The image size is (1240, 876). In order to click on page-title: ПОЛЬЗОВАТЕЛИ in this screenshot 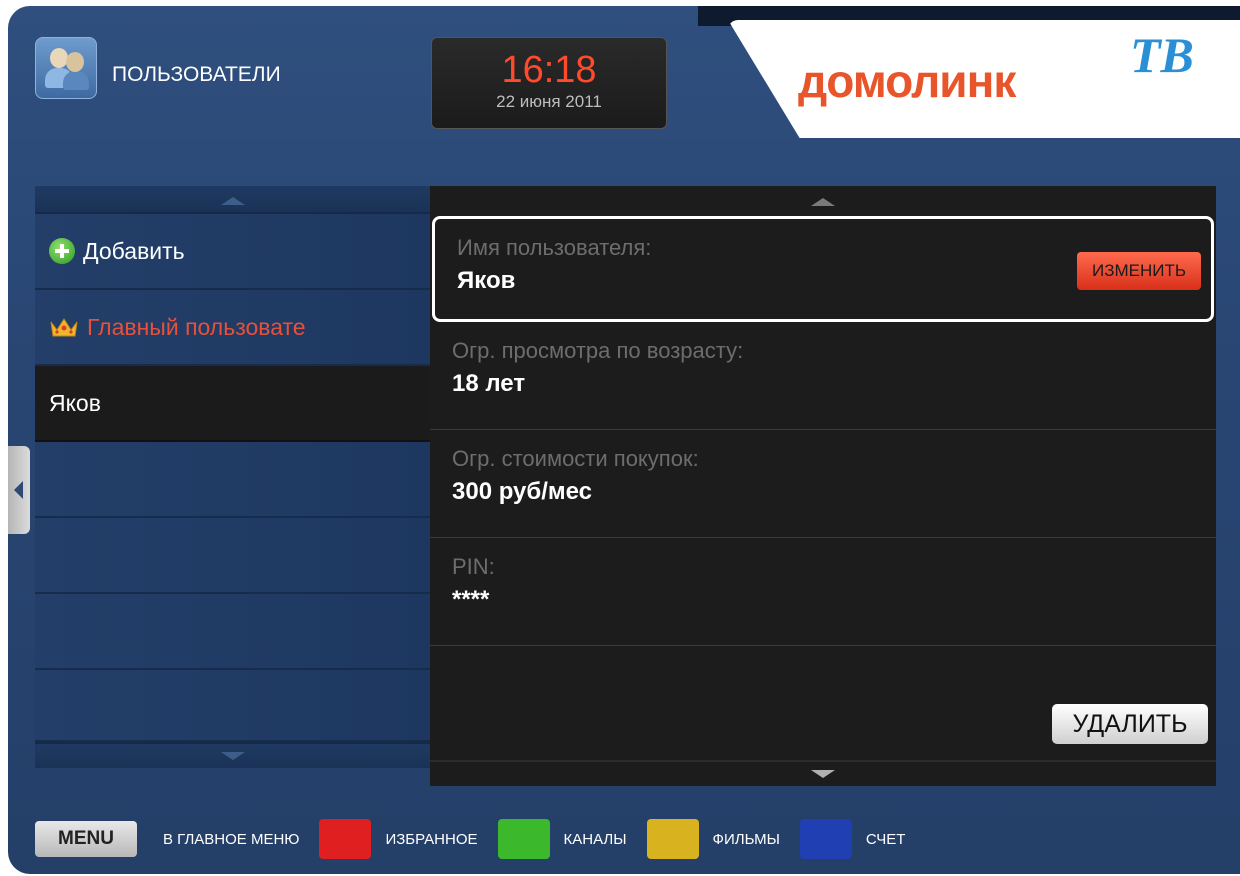, I will do `click(196, 74)`.